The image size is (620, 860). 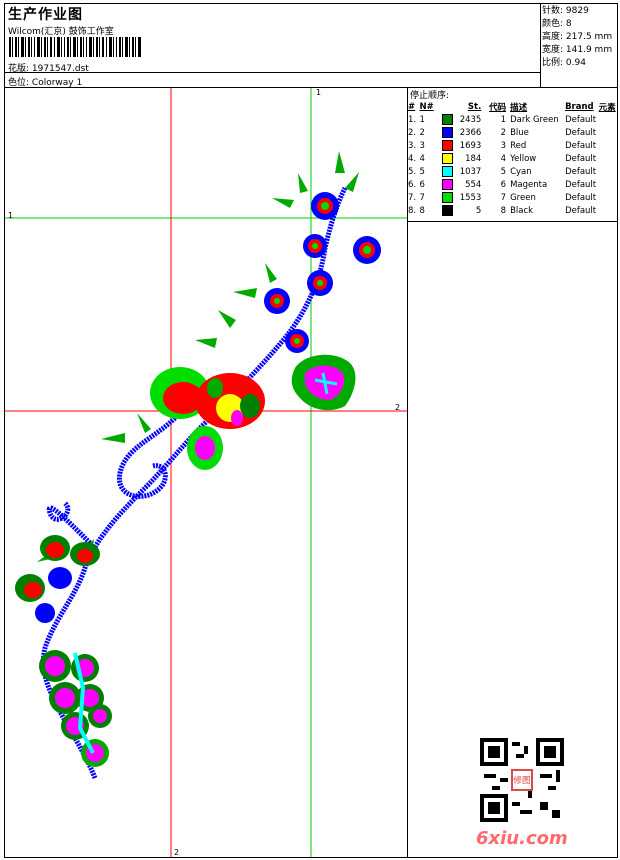 What do you see at coordinates (177, 852) in the screenshot?
I see `guide-label-2-bottom: 2` at bounding box center [177, 852].